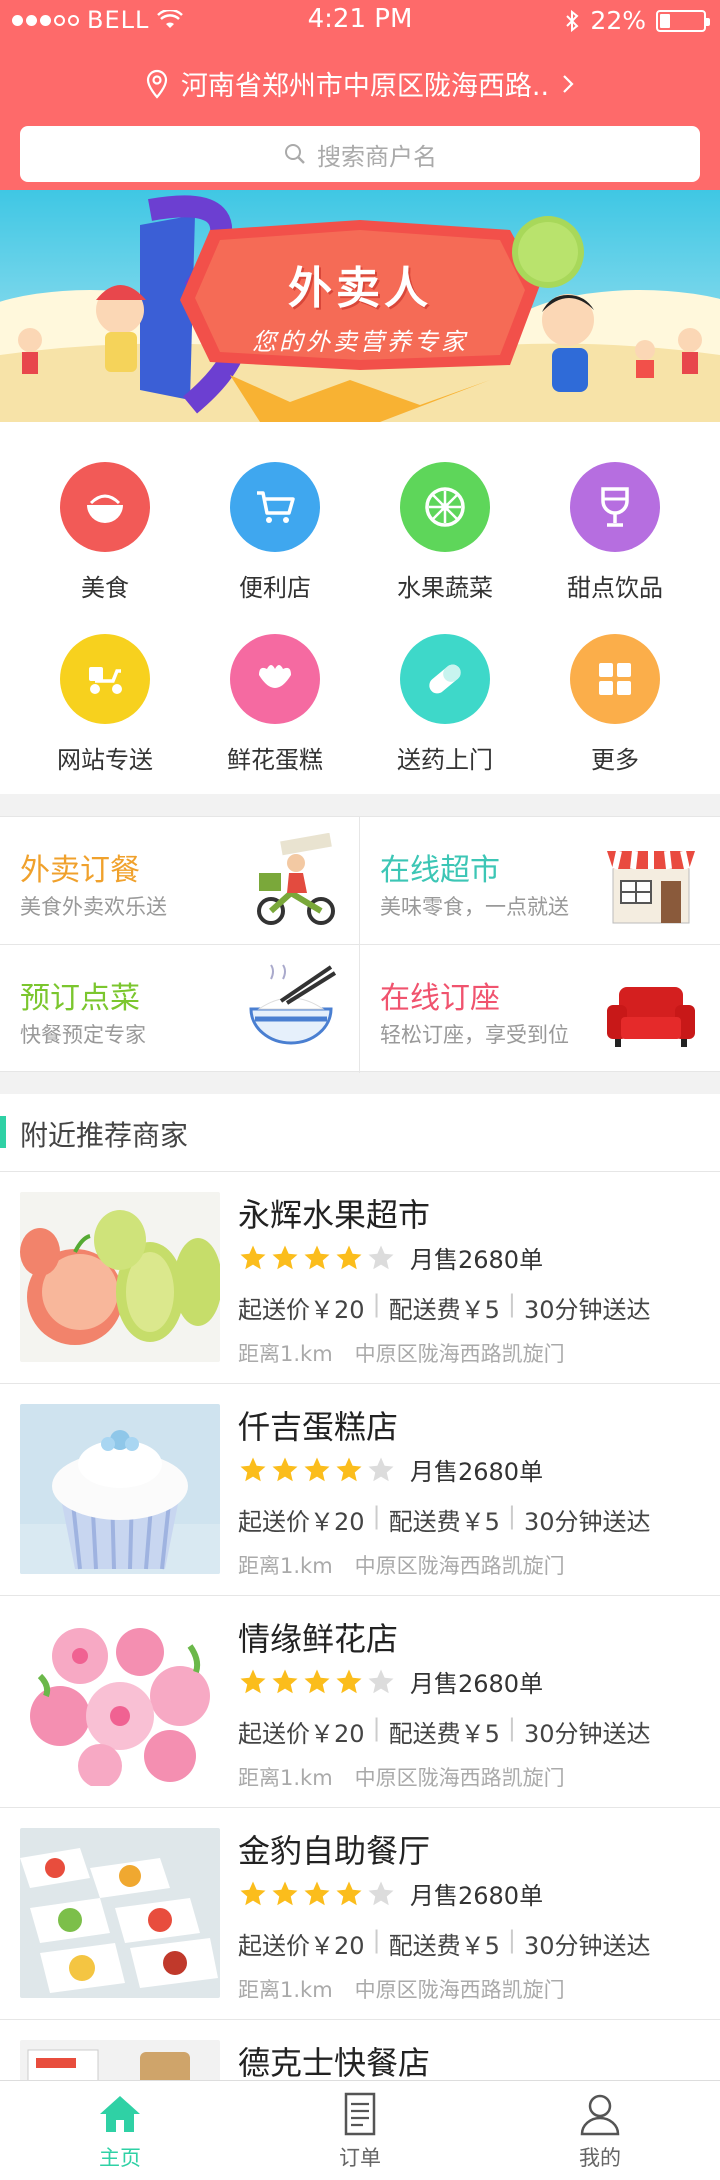 The height and width of the screenshot is (2180, 720). What do you see at coordinates (334, 2063) in the screenshot?
I see `shop-name: 德克士快餐店` at bounding box center [334, 2063].